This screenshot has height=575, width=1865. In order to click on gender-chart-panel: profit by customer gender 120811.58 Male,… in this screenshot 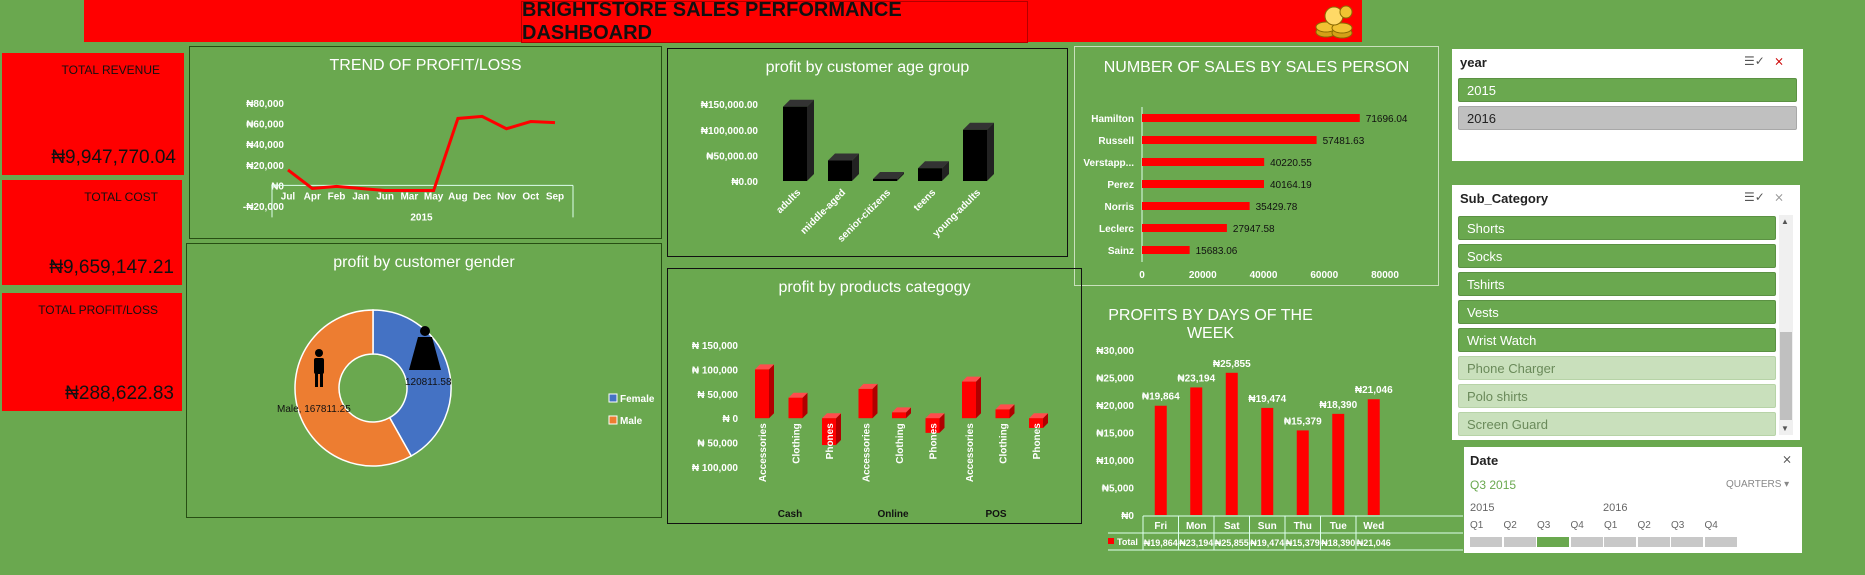, I will do `click(424, 380)`.